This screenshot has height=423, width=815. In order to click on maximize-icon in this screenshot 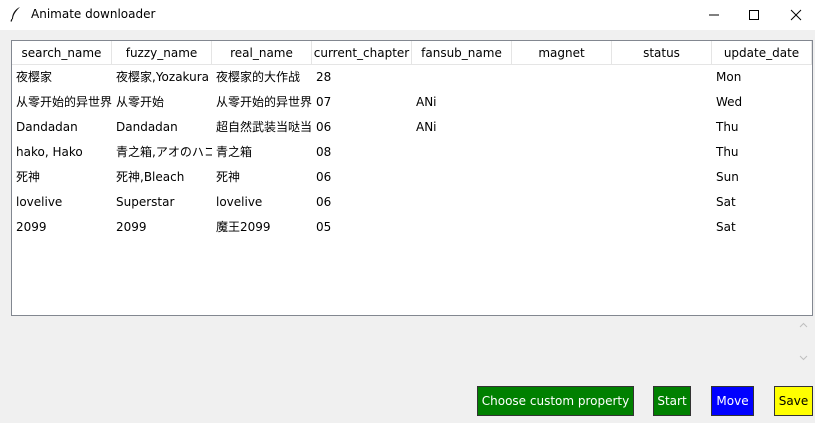, I will do `click(754, 15)`.